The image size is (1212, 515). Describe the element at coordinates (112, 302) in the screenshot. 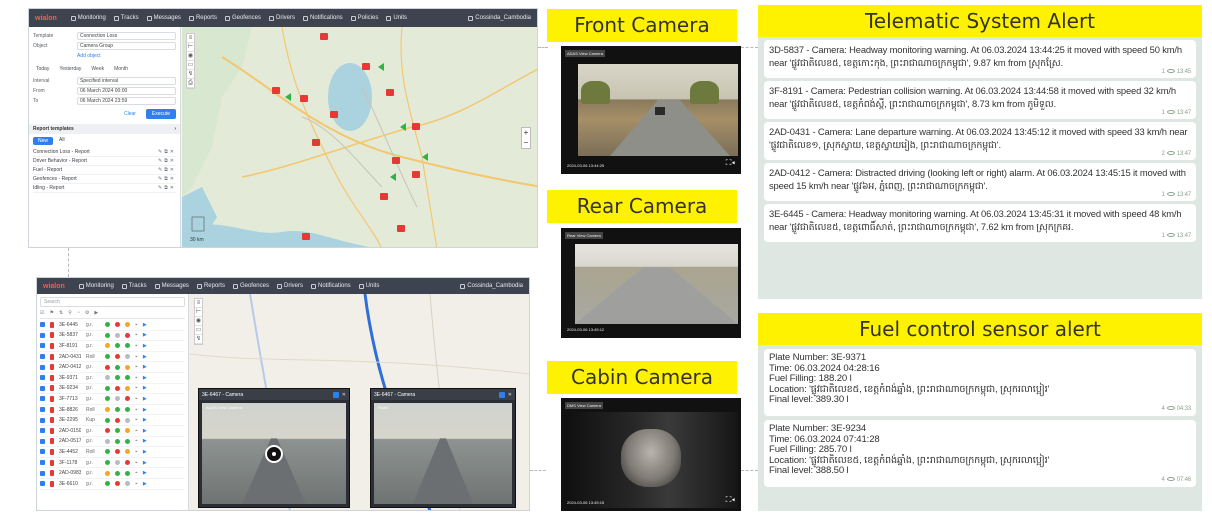

I see `unit-search-input: Search` at that location.